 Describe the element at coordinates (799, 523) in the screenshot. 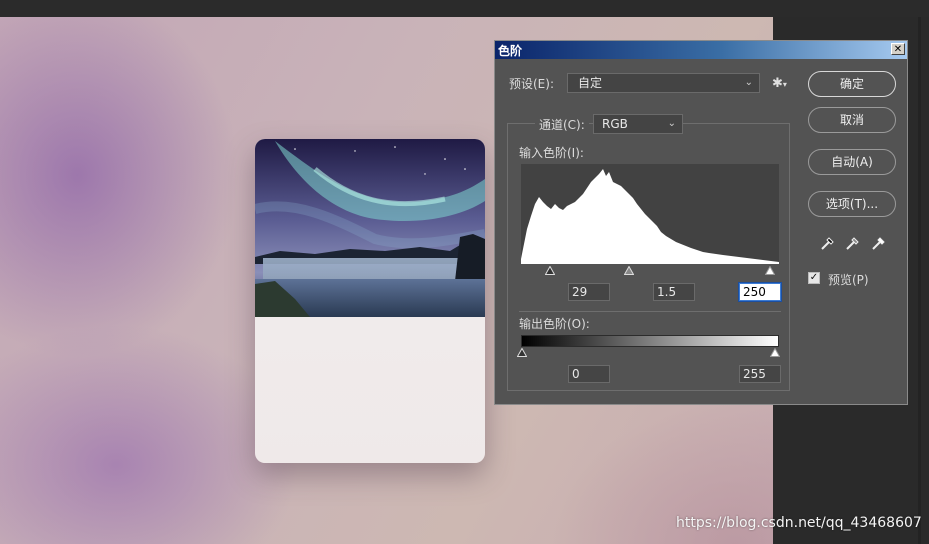

I see `watermark-text: https://blog.csdn.net/qq_43468607` at that location.